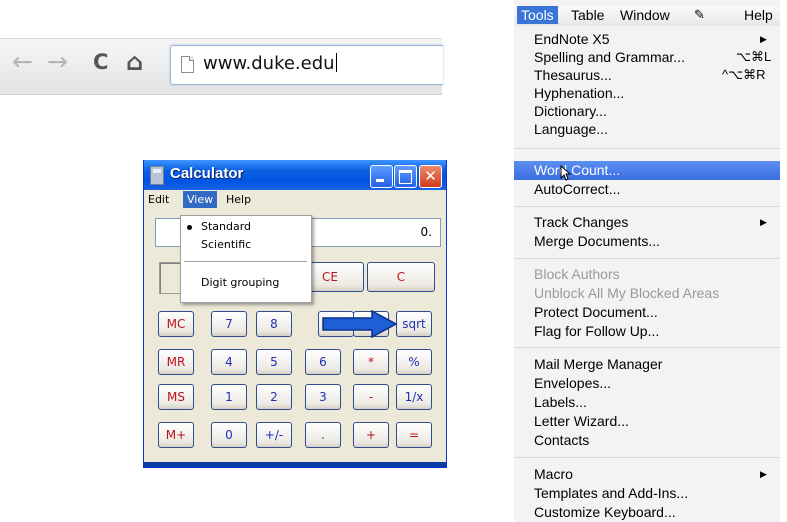 The image size is (787, 522). What do you see at coordinates (229, 435) in the screenshot?
I see `key-0: 0` at bounding box center [229, 435].